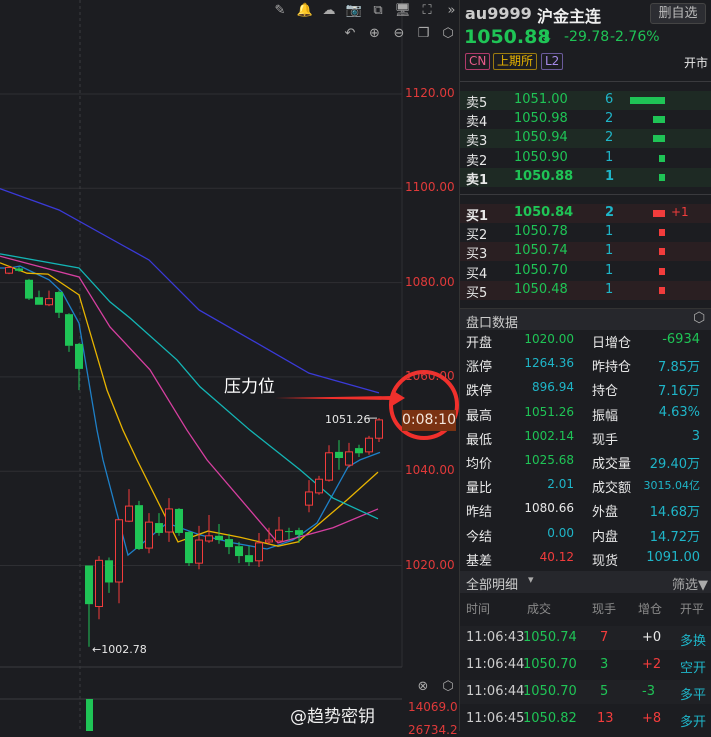 The image size is (711, 737). What do you see at coordinates (477, 103) in the screenshot?
I see `level-label: 卖5` at bounding box center [477, 103].